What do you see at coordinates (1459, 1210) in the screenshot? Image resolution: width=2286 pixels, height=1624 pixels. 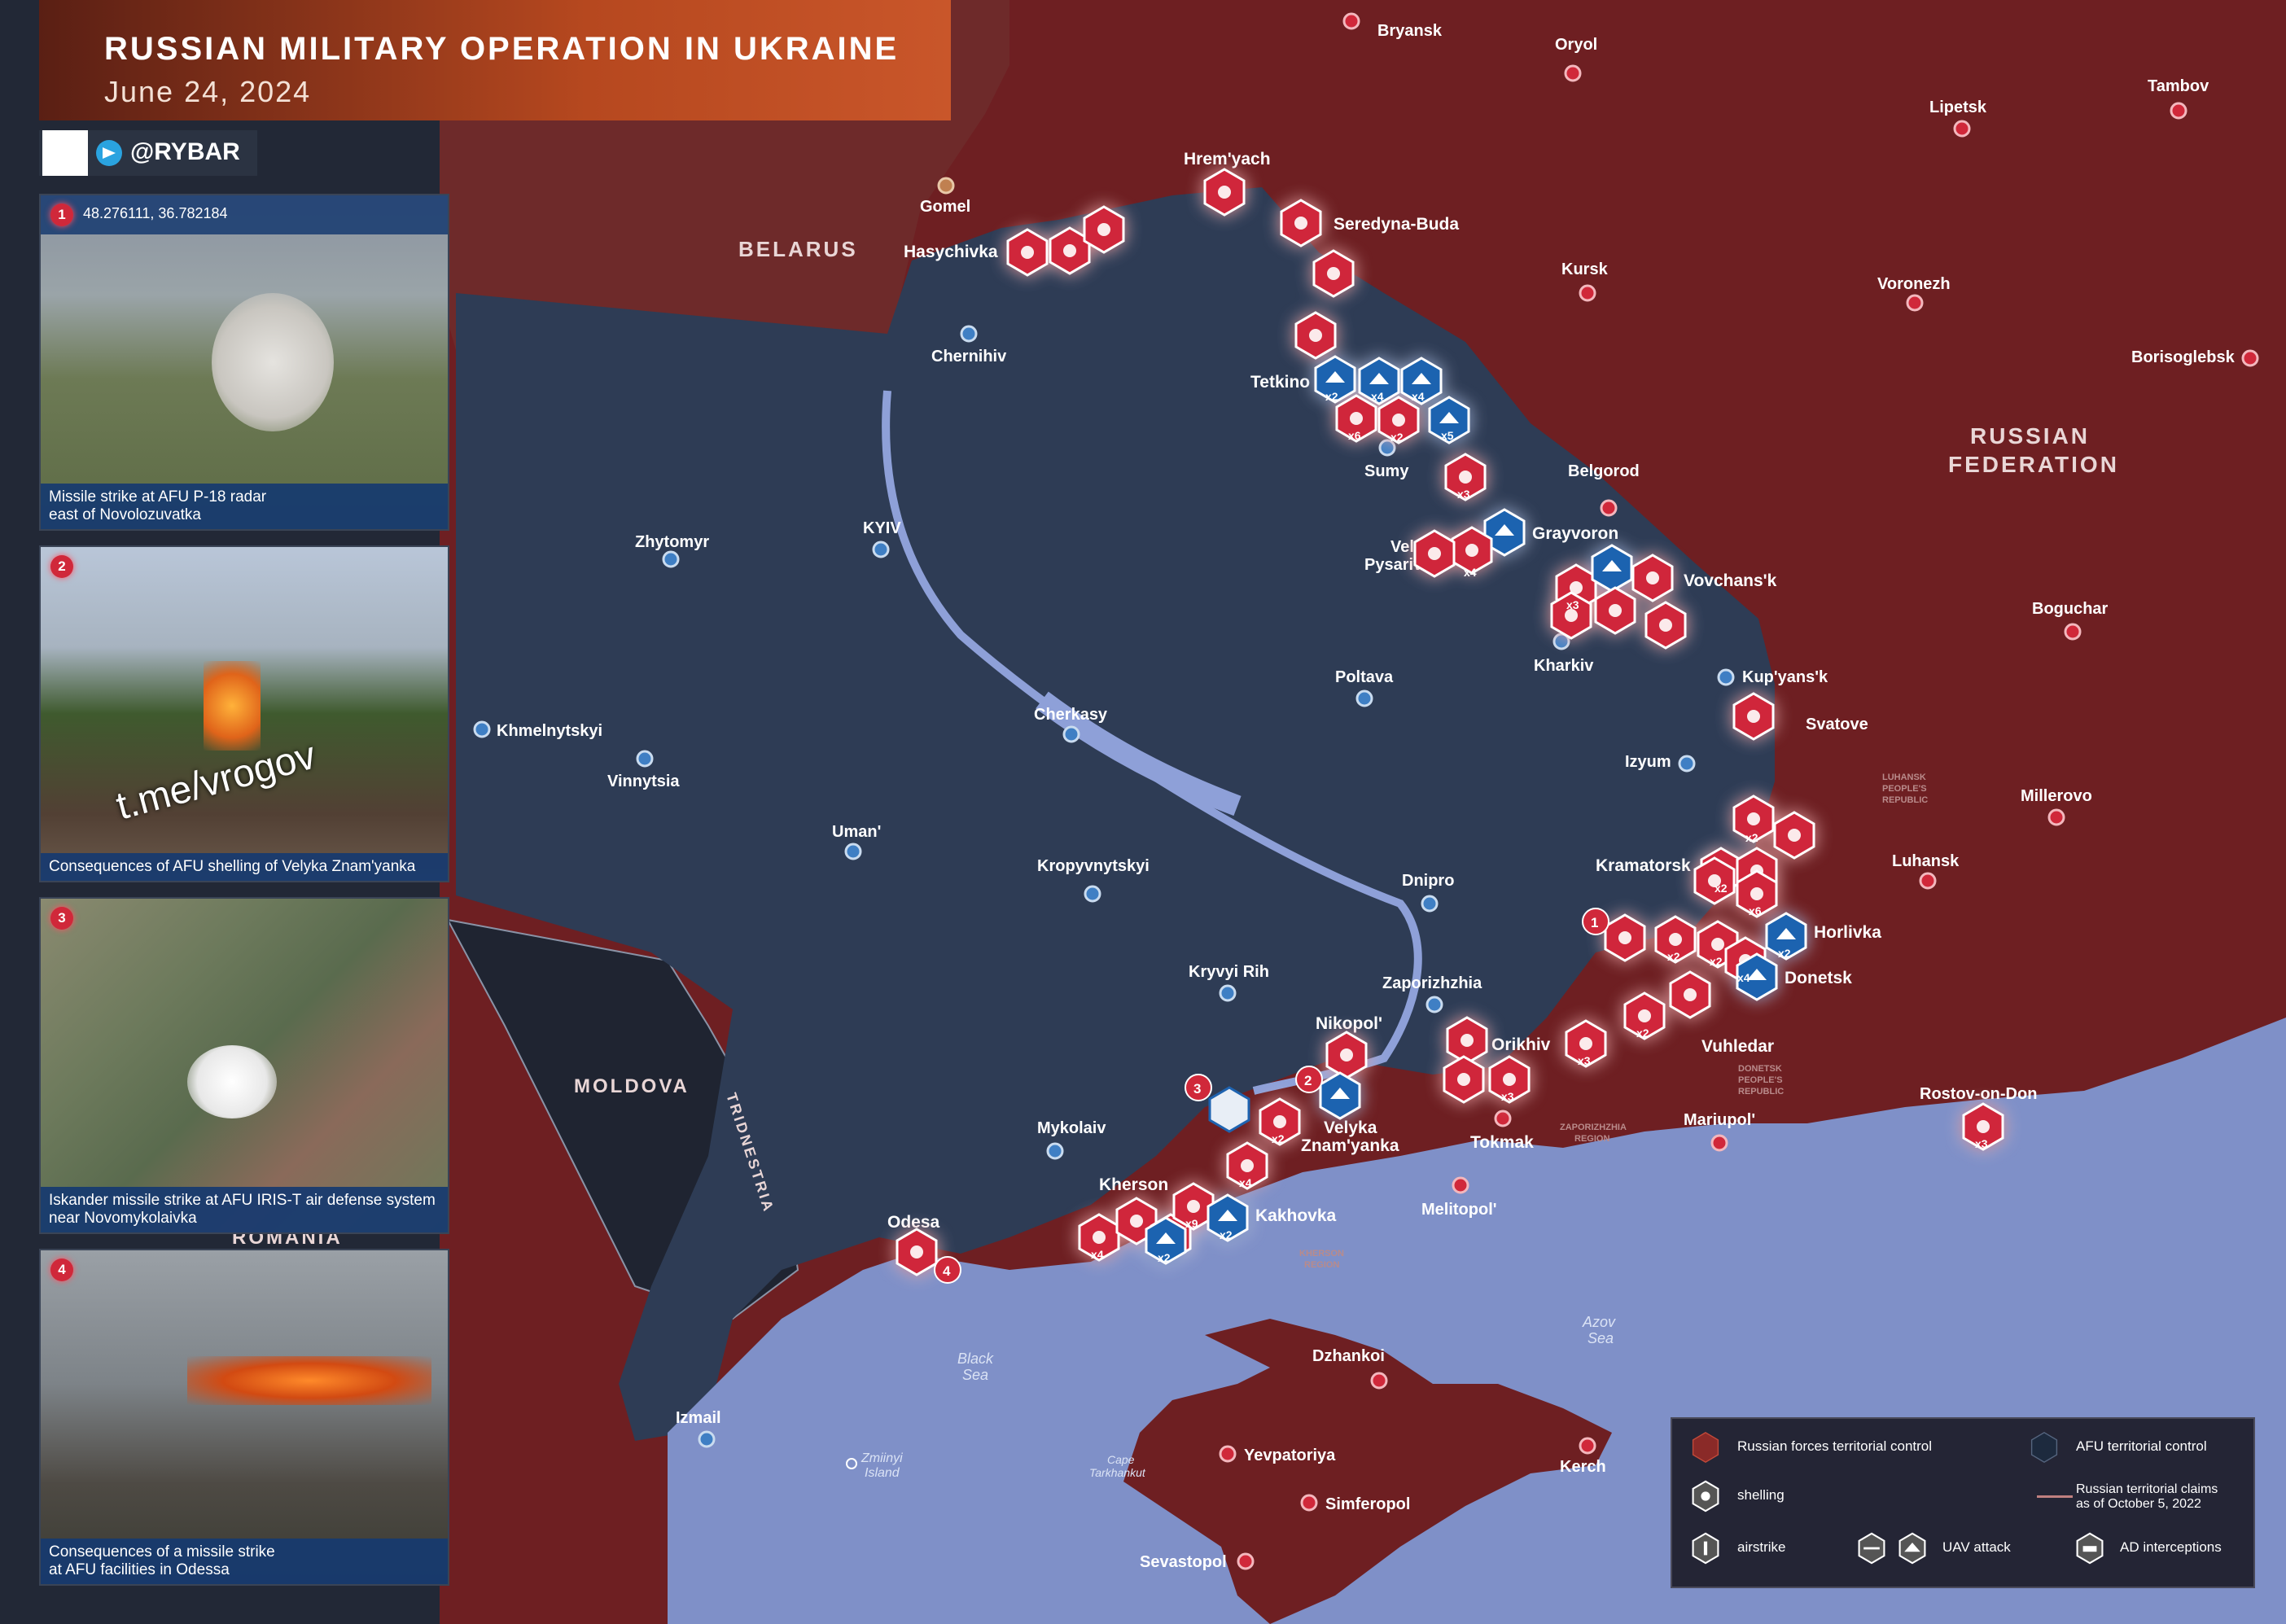 I see `city-melitopol: Melitopol'` at bounding box center [1459, 1210].